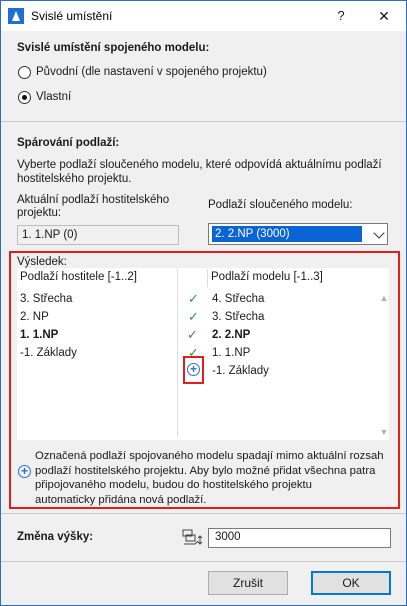  What do you see at coordinates (16, 16) in the screenshot?
I see `archicad-app-icon` at bounding box center [16, 16].